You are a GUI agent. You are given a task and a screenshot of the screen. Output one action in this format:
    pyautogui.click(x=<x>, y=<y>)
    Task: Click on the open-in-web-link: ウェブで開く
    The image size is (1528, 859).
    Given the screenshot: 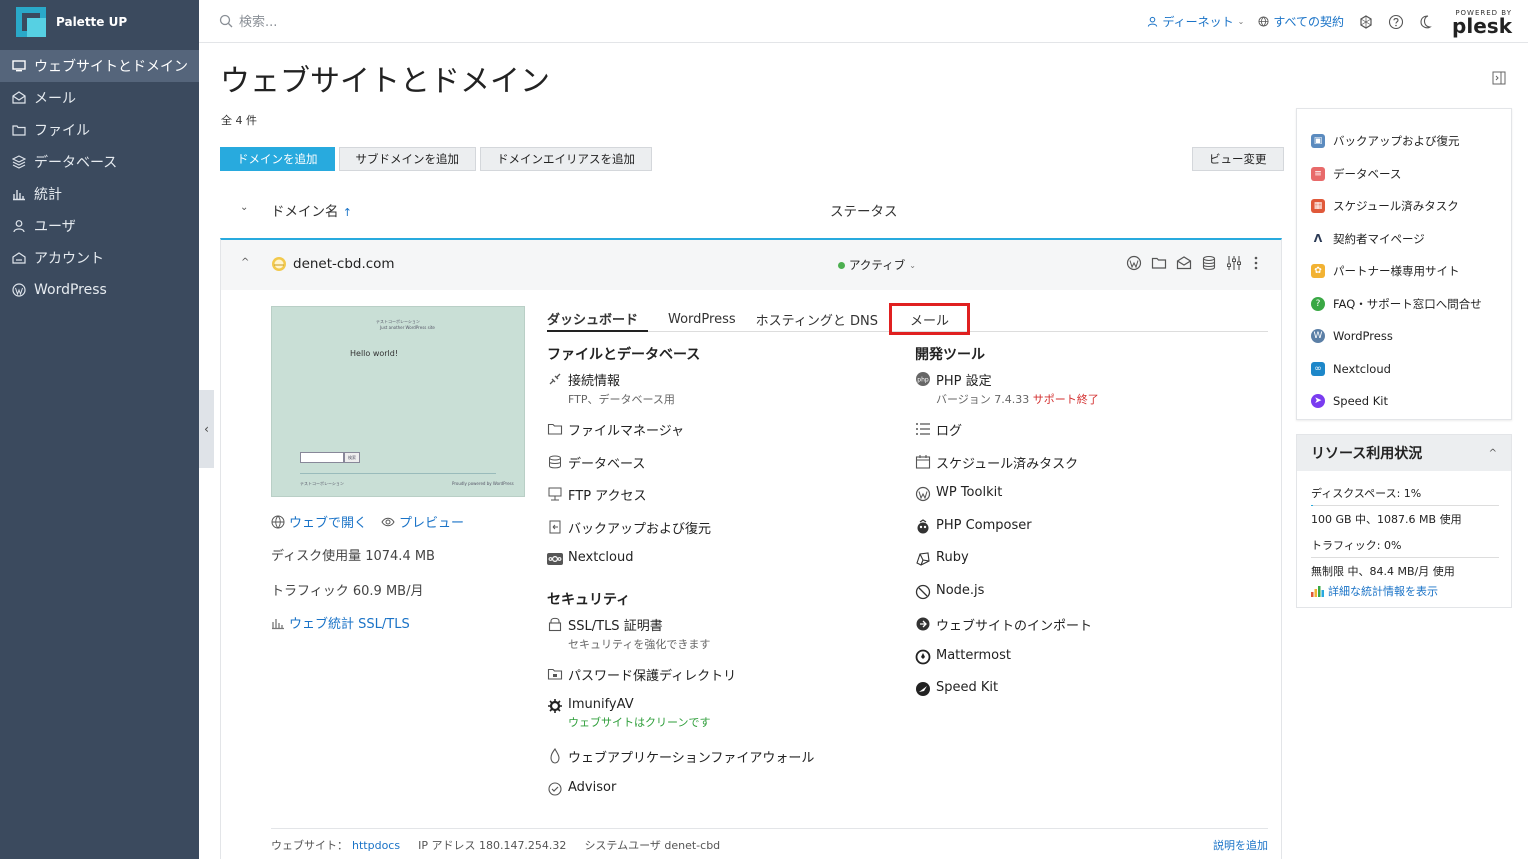 What is the action you would take?
    pyautogui.click(x=319, y=521)
    